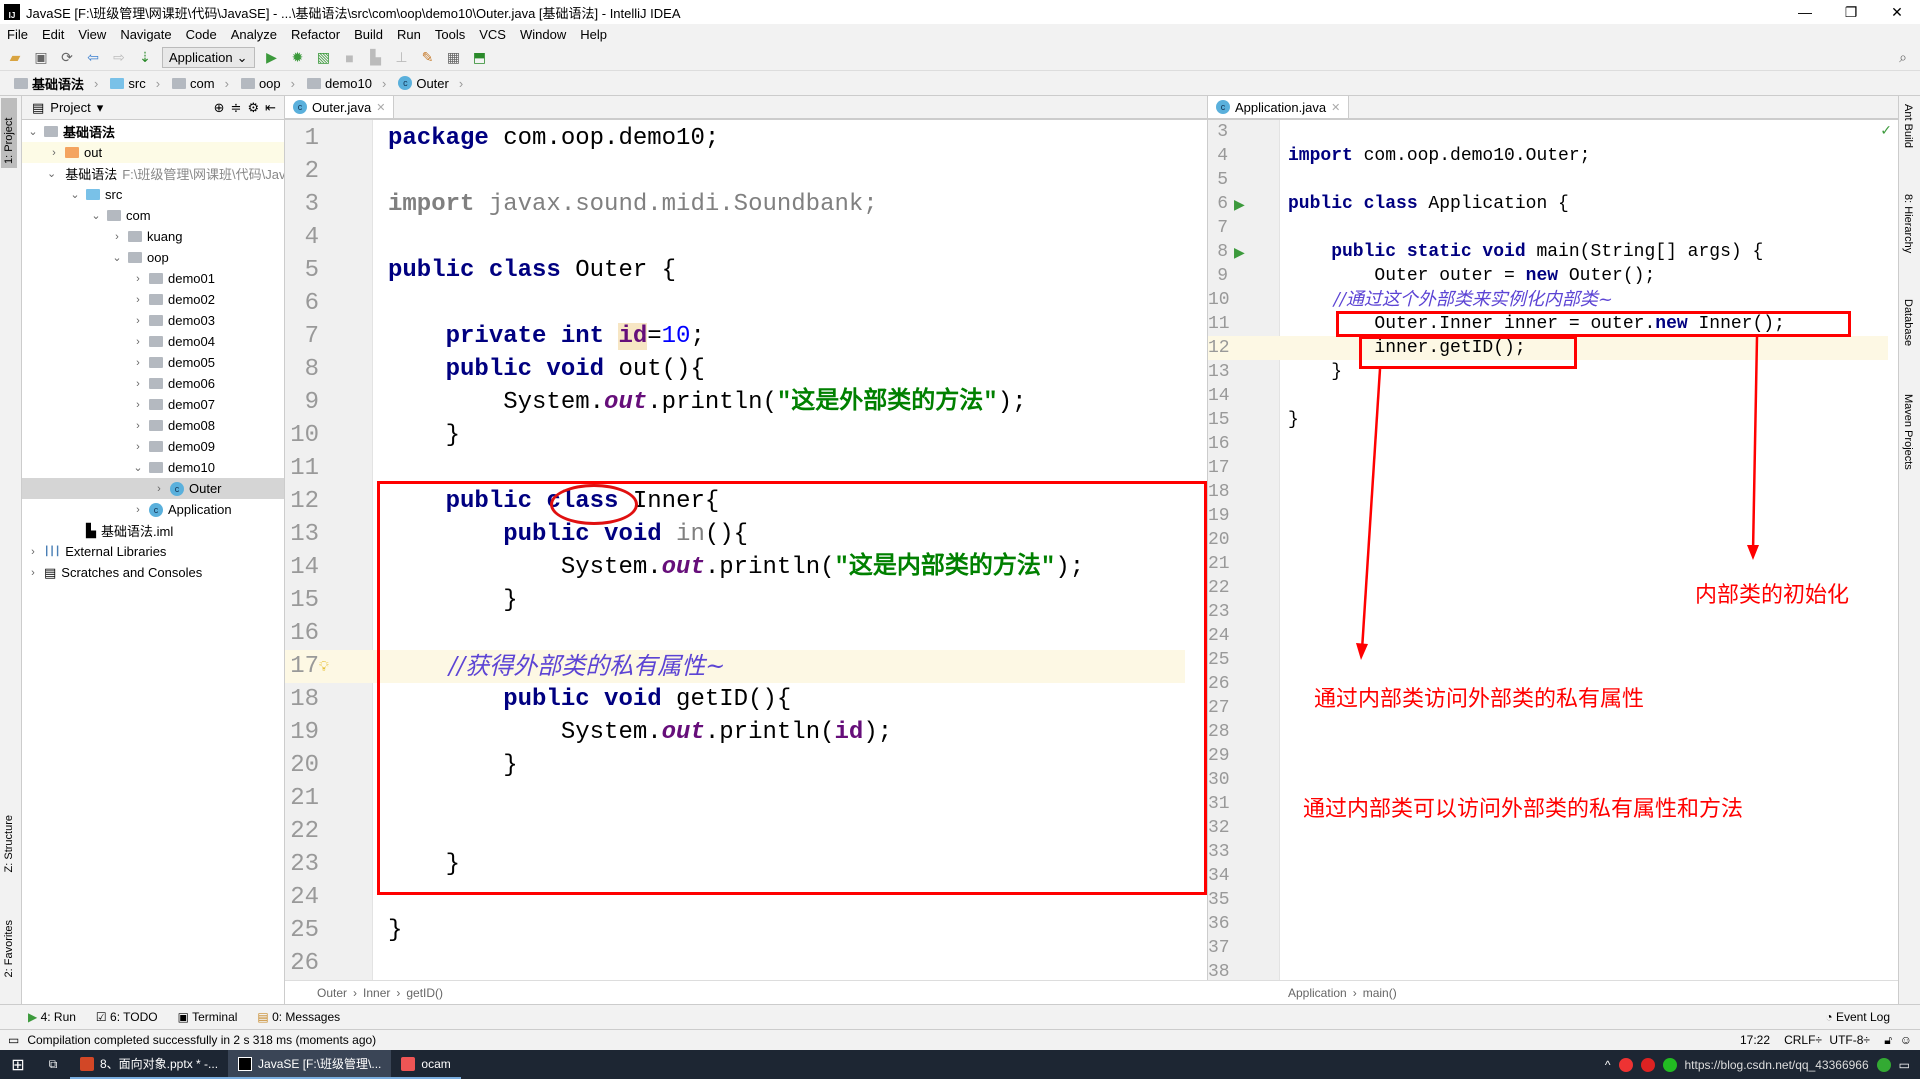  Describe the element at coordinates (153, 404) in the screenshot. I see `tree-item: › demo07` at that location.